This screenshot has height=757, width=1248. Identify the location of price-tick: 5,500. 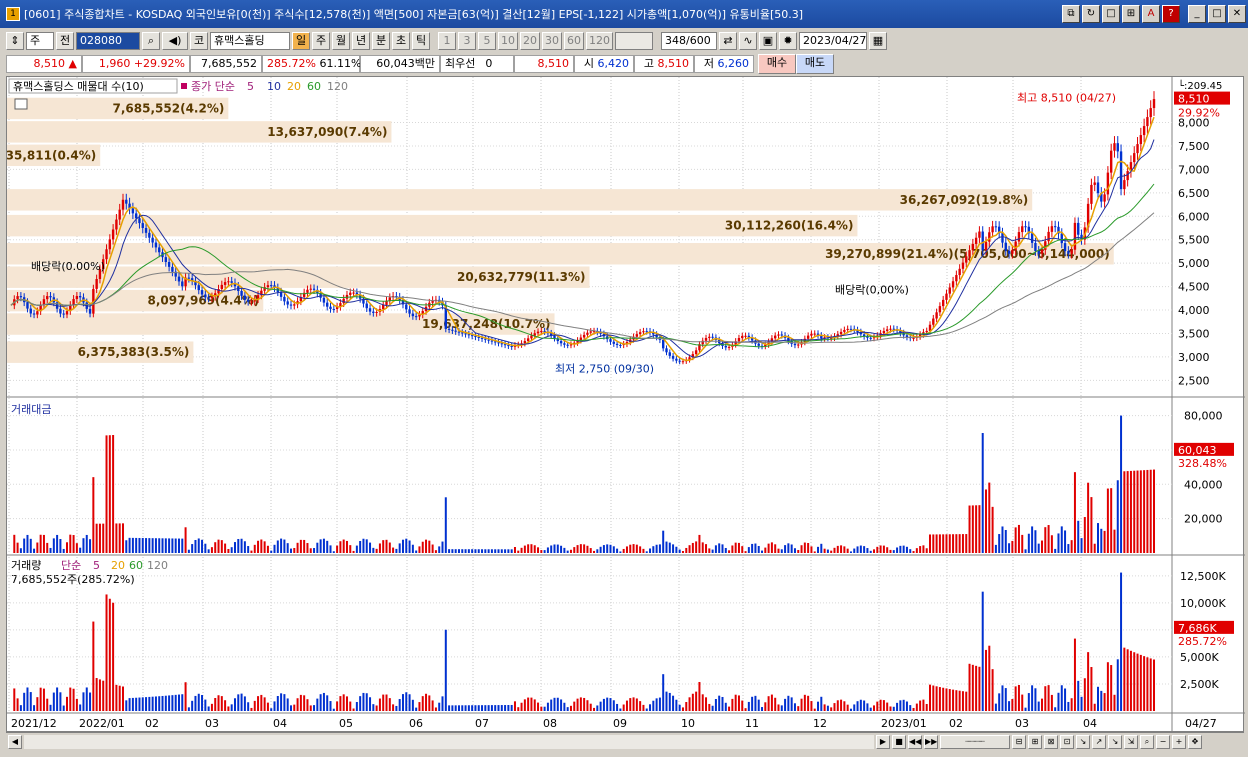
(1194, 240).